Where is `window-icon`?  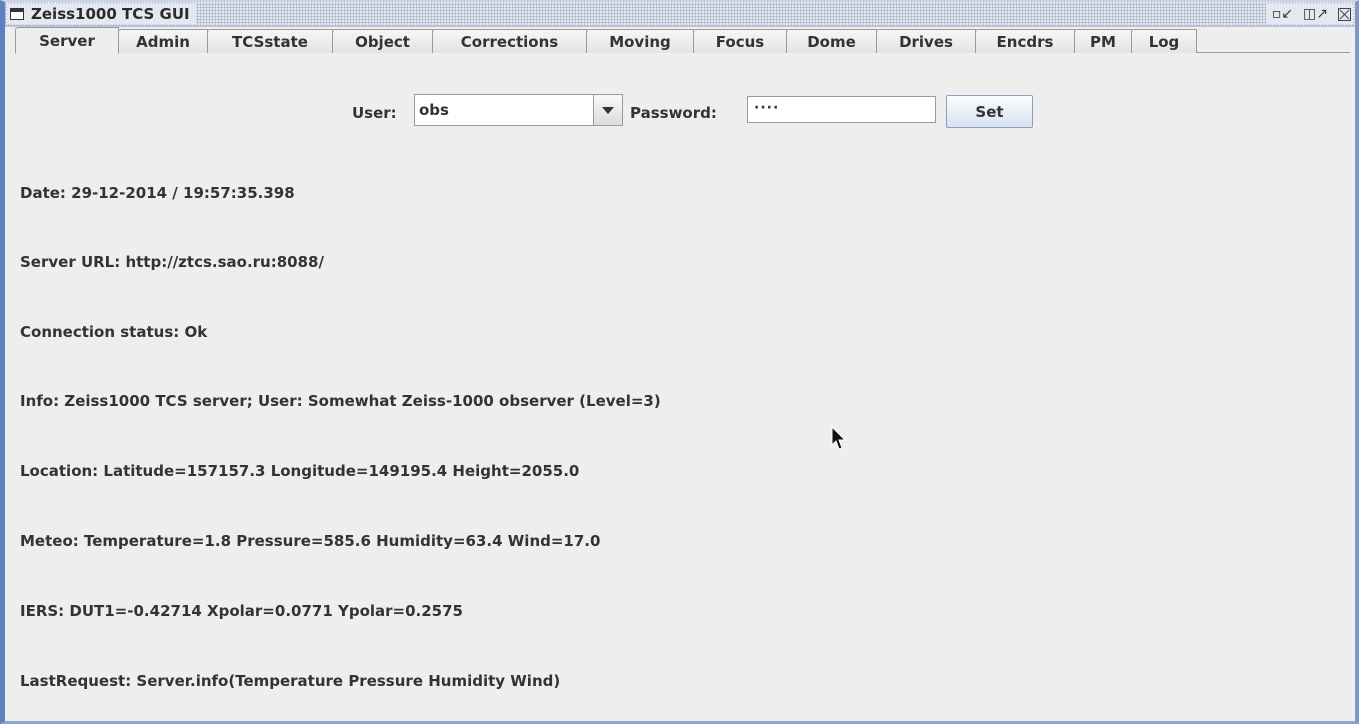
window-icon is located at coordinates (17, 14).